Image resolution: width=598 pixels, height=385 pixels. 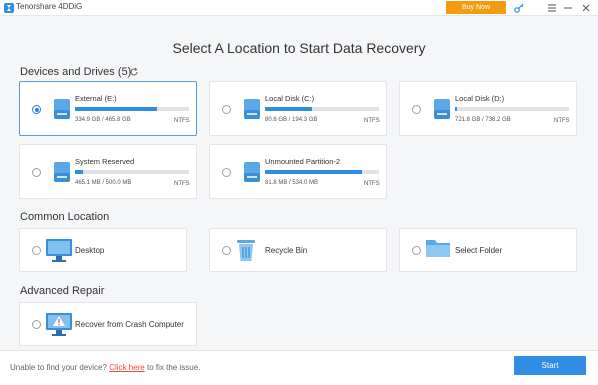 I want to click on buy-now-button: Buy Now, so click(x=476, y=7).